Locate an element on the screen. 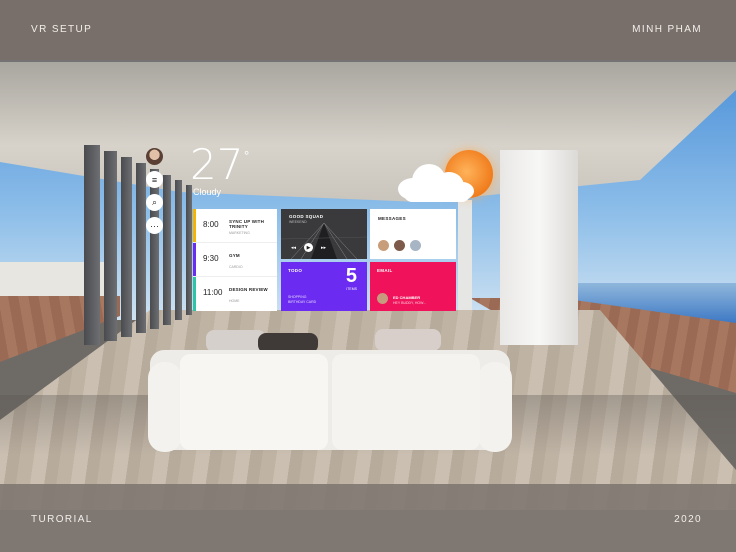 The height and width of the screenshot is (552, 736). cloud-icon is located at coordinates (437, 181).